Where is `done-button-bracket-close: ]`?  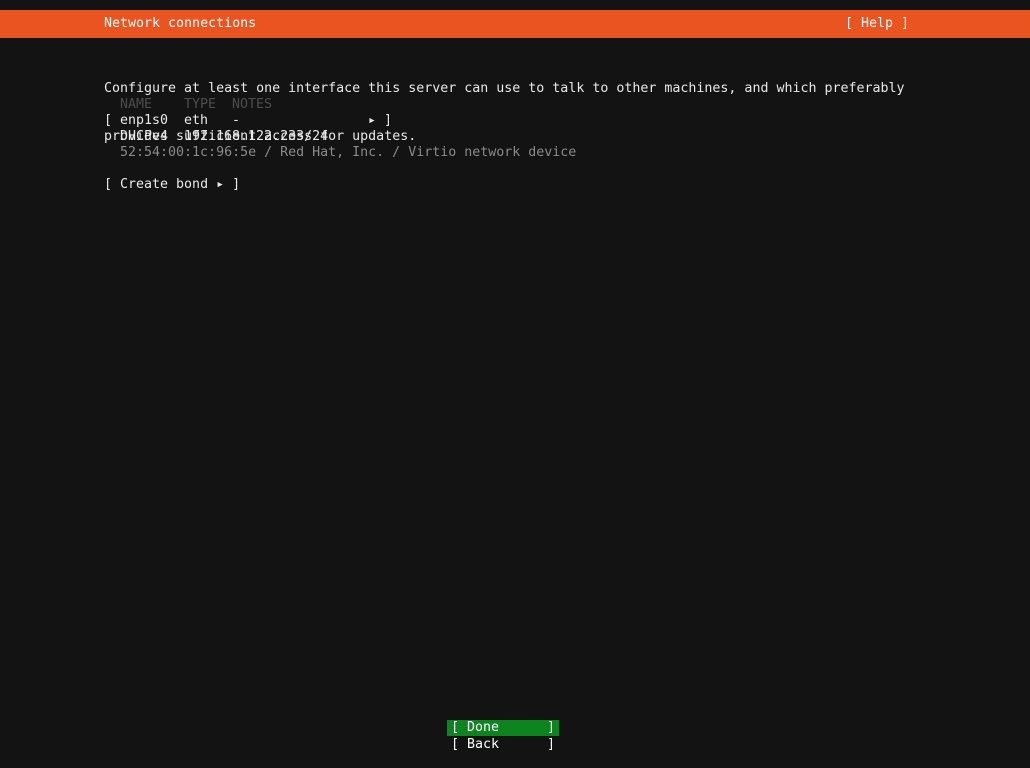
done-button-bracket-close: ] is located at coordinates (550, 727).